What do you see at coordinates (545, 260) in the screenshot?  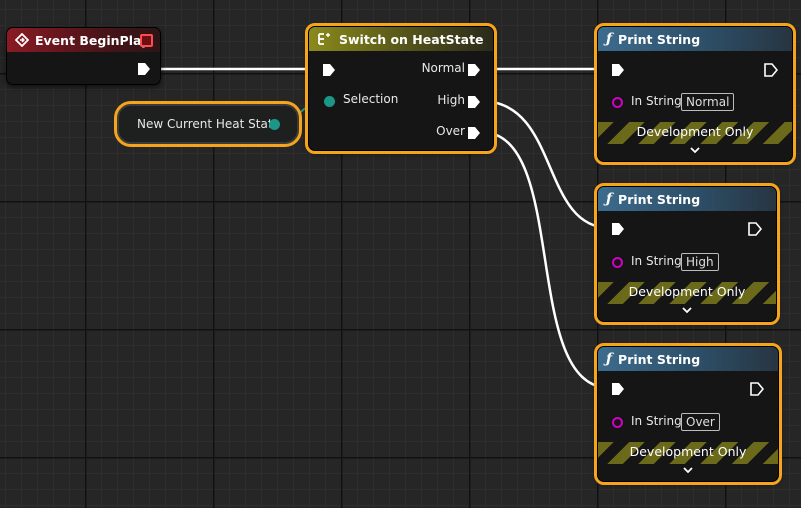 I see `exec-wire-over` at bounding box center [545, 260].